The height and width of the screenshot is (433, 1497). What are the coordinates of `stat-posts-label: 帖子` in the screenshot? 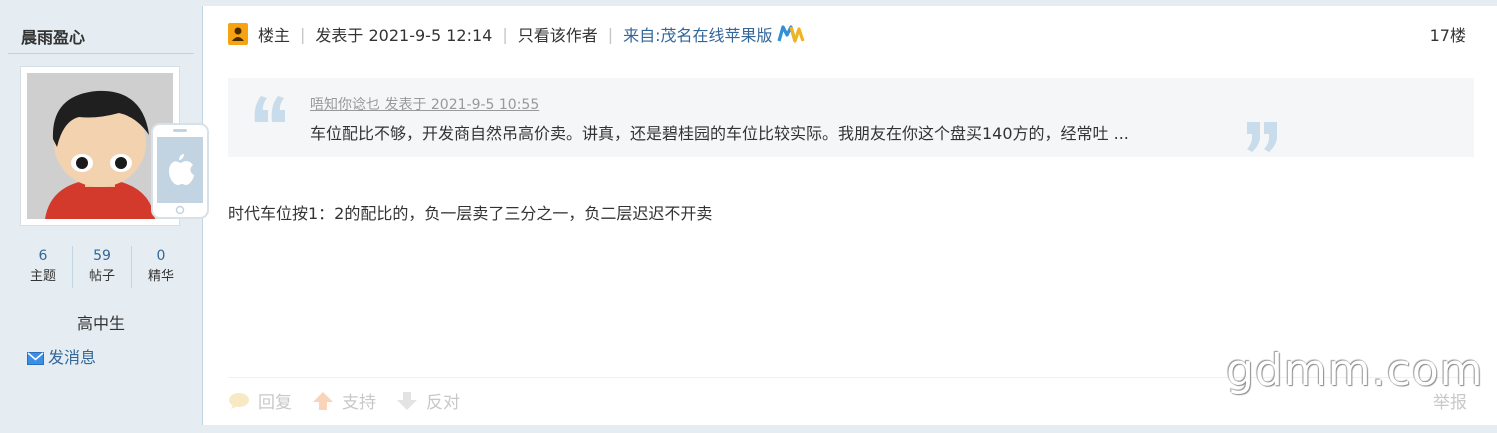 It's located at (101, 276).